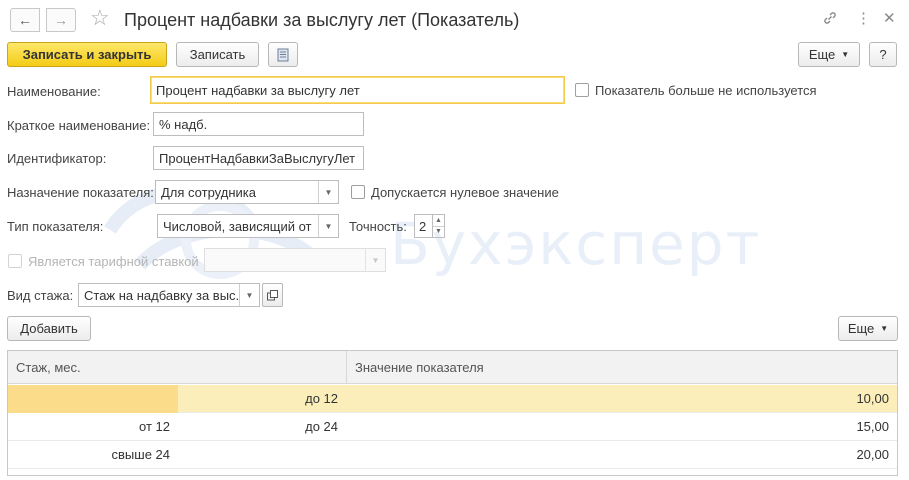 This screenshot has width=909, height=480. I want to click on link-icon, so click(830, 20).